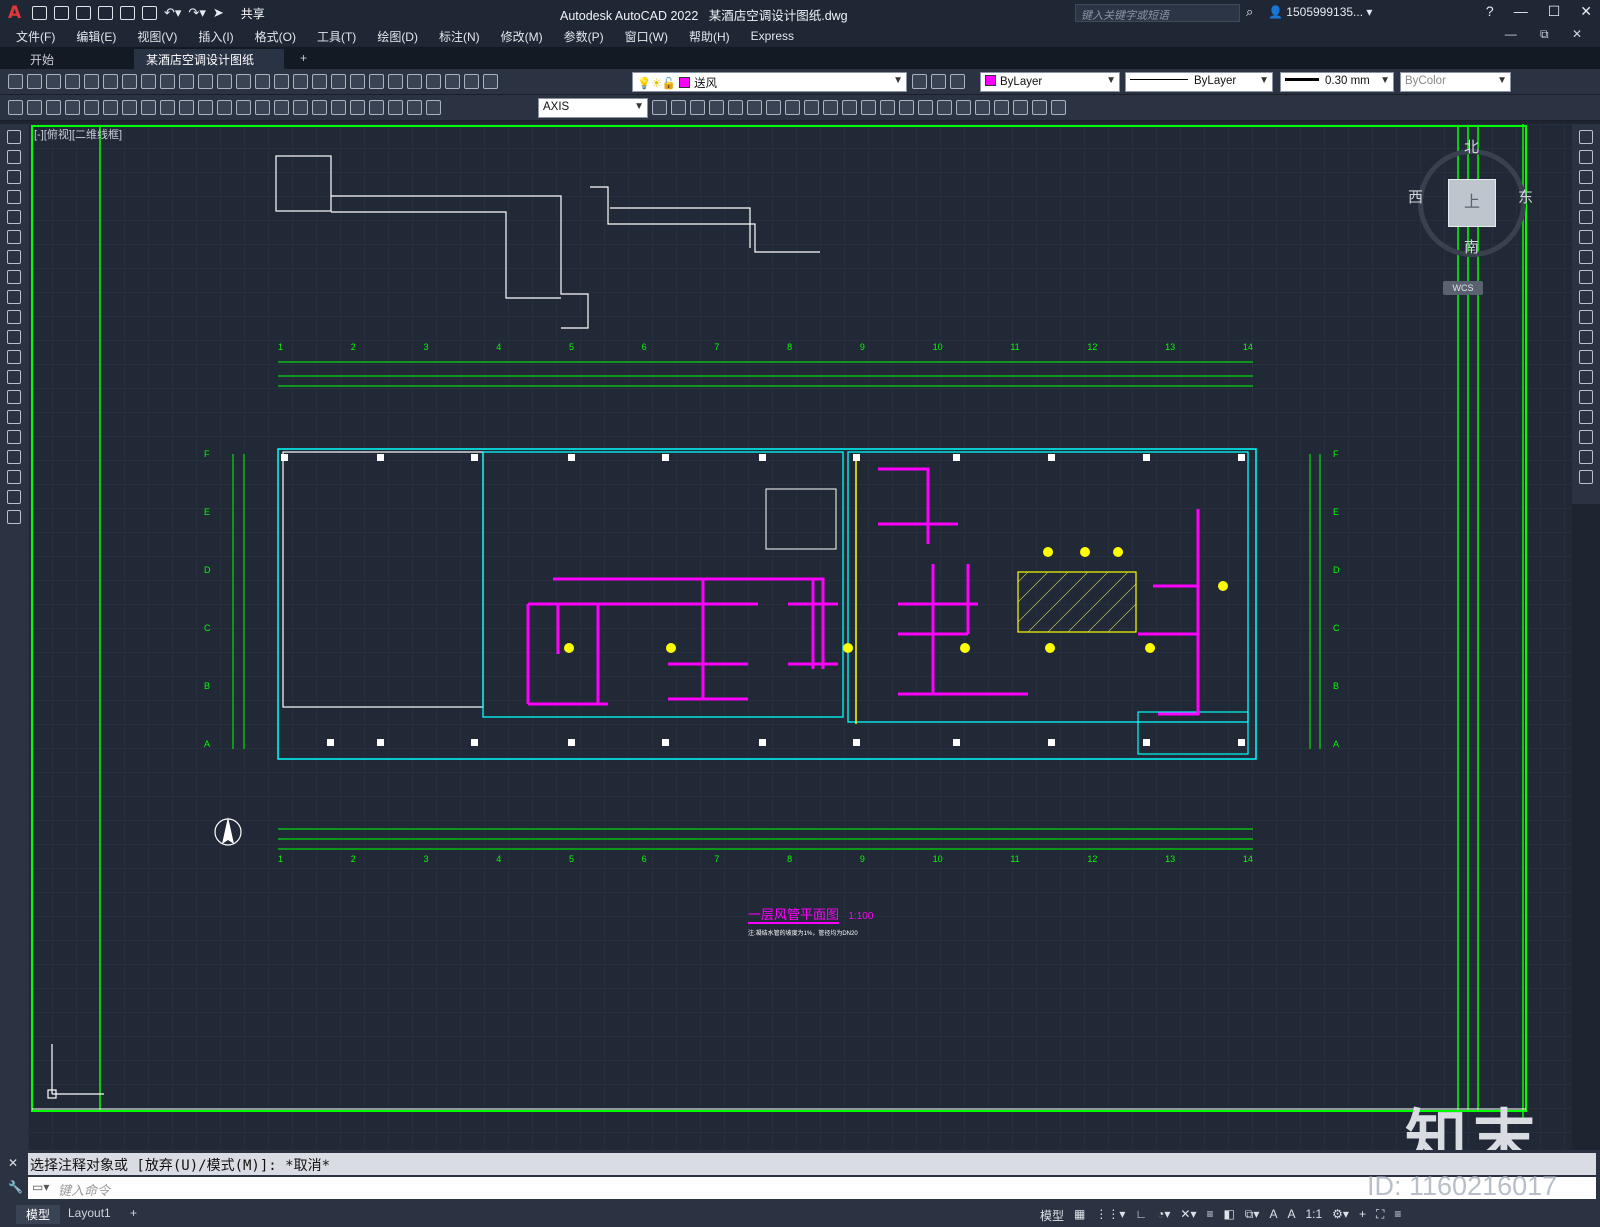  Describe the element at coordinates (319, 107) in the screenshot. I see `tolerance-icon` at that location.